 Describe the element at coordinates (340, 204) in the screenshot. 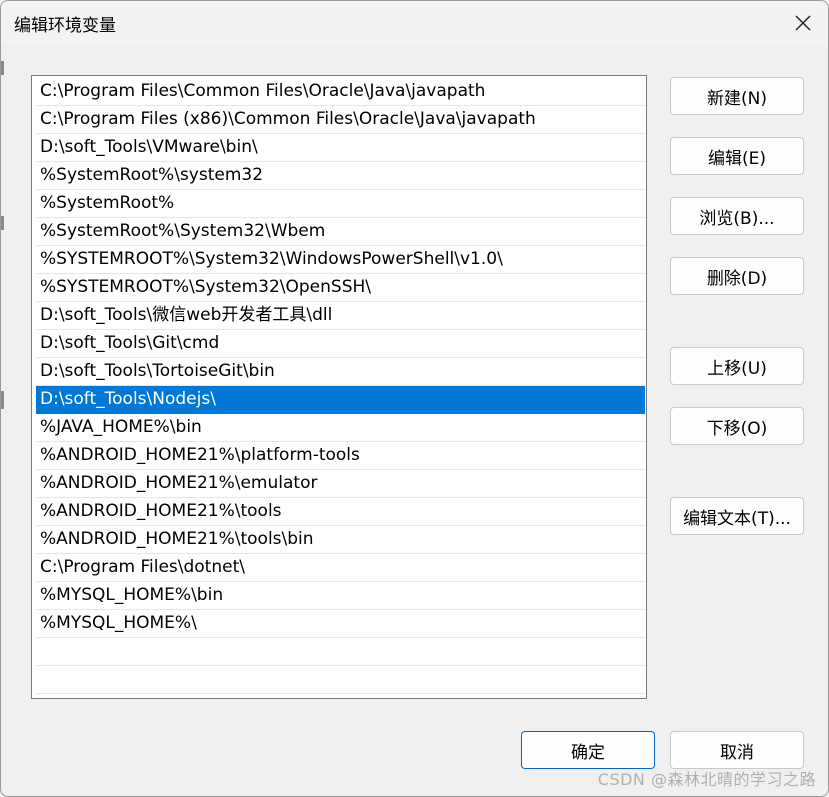

I see `list-item: %SystemRoot%` at that location.